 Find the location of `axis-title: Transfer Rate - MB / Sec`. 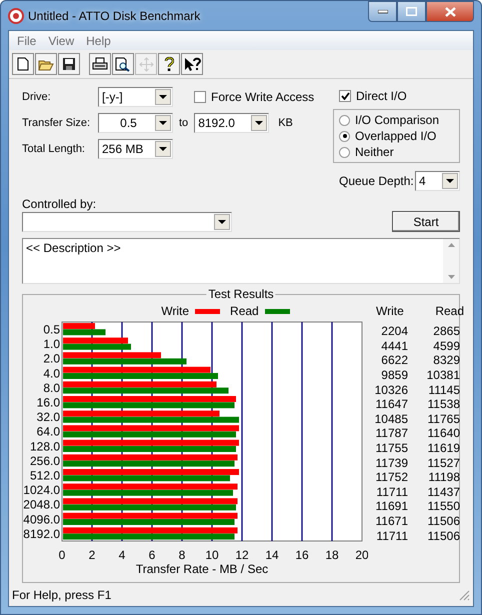

axis-title: Transfer Rate - MB / Sec is located at coordinates (202, 569).